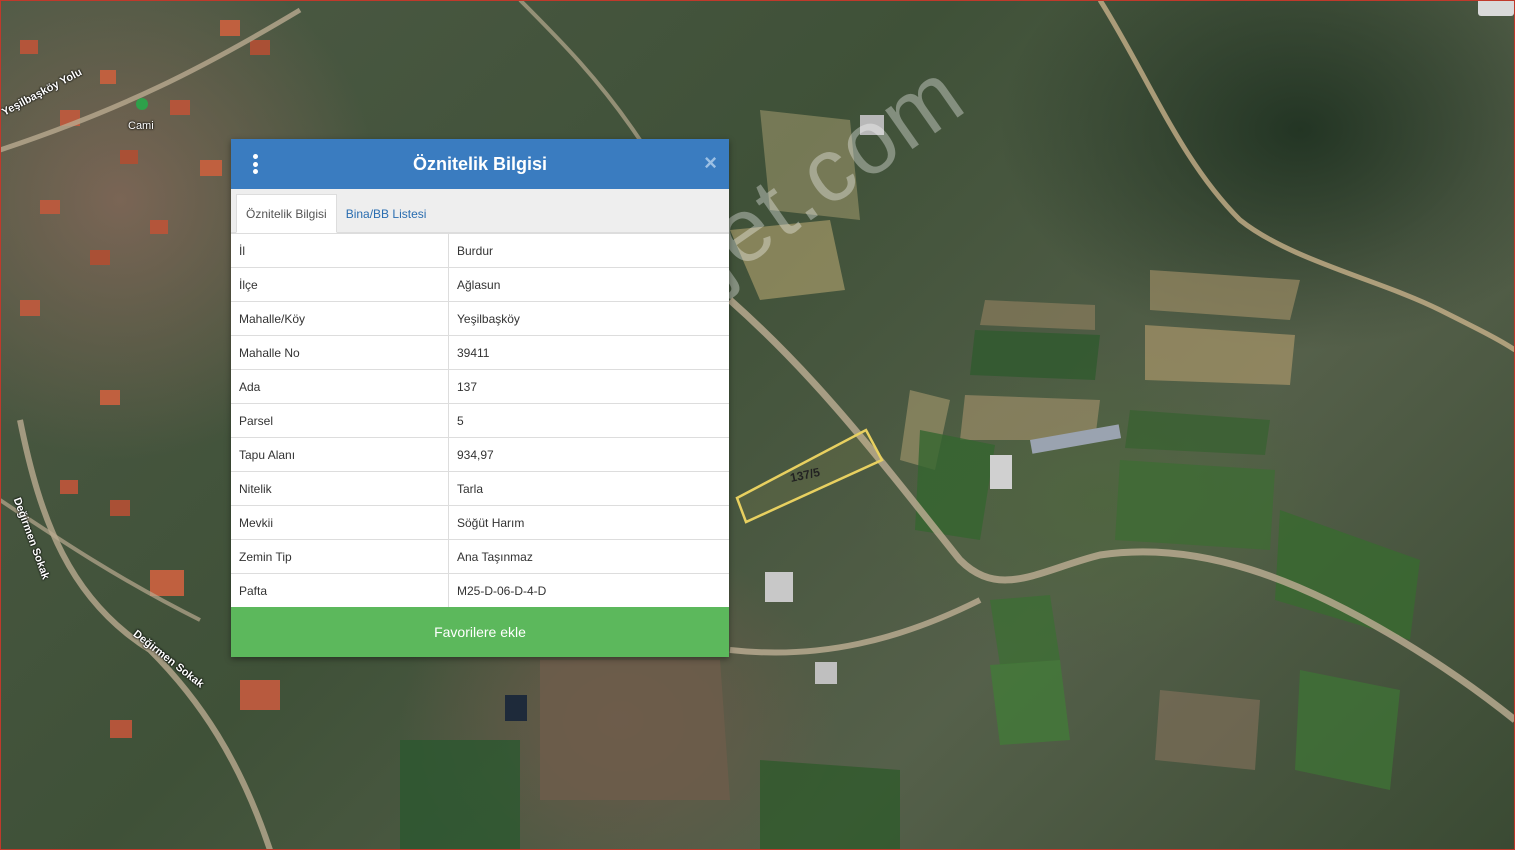 The width and height of the screenshot is (1515, 850). What do you see at coordinates (588, 250) in the screenshot?
I see `row-value: Burdur` at bounding box center [588, 250].